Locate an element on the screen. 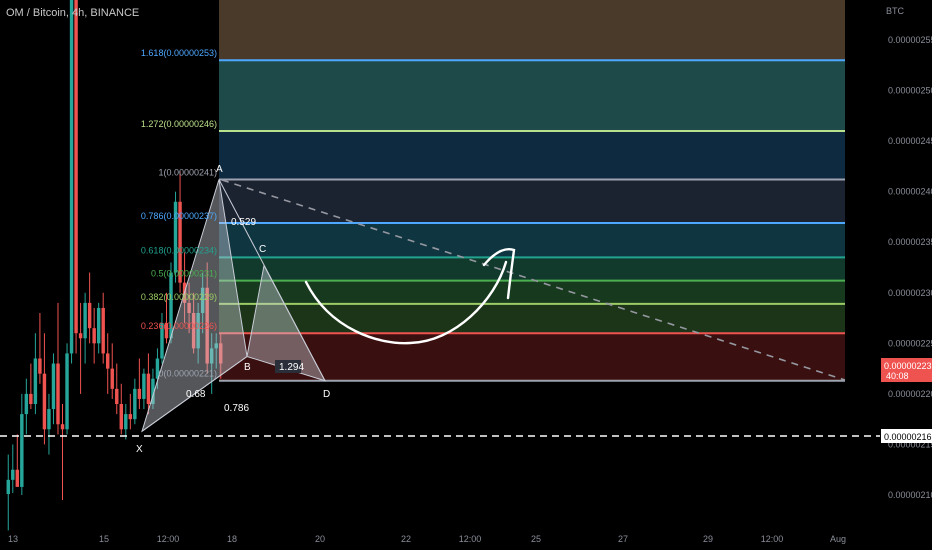 The height and width of the screenshot is (550, 932). fib-level-label: 1(0.00000241) is located at coordinates (187, 173).